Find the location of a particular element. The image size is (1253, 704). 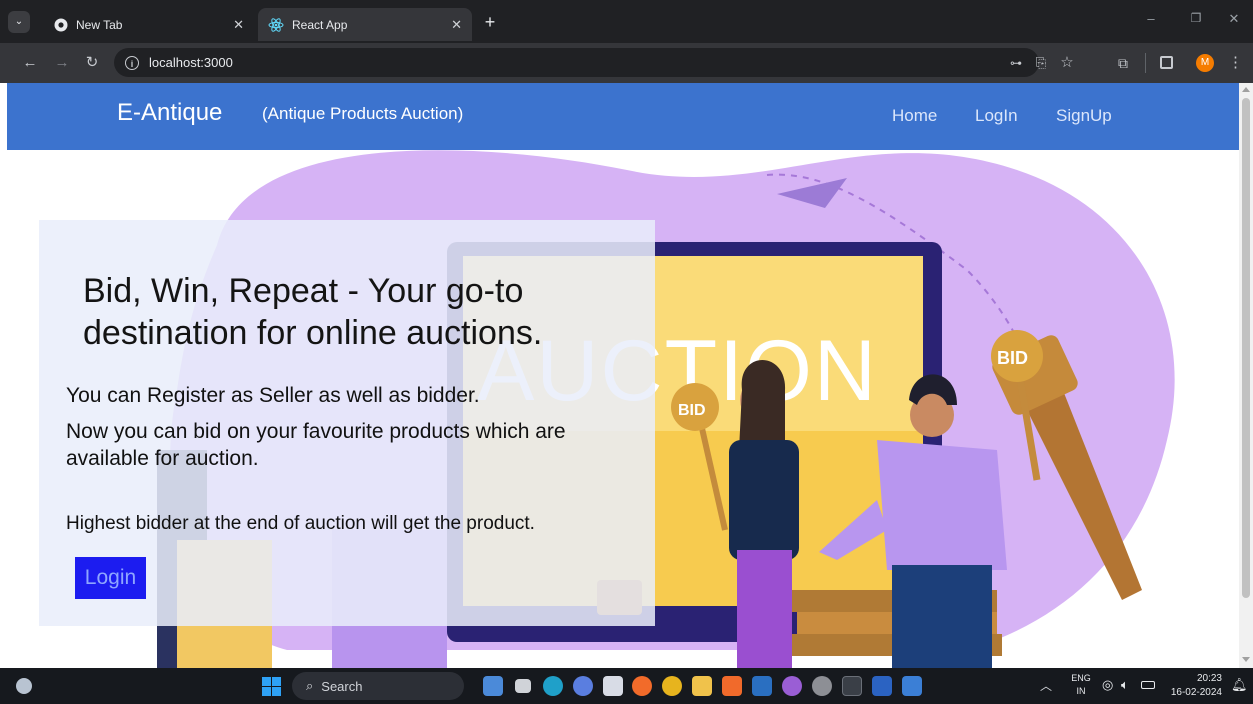

edge-icon is located at coordinates (553, 686).